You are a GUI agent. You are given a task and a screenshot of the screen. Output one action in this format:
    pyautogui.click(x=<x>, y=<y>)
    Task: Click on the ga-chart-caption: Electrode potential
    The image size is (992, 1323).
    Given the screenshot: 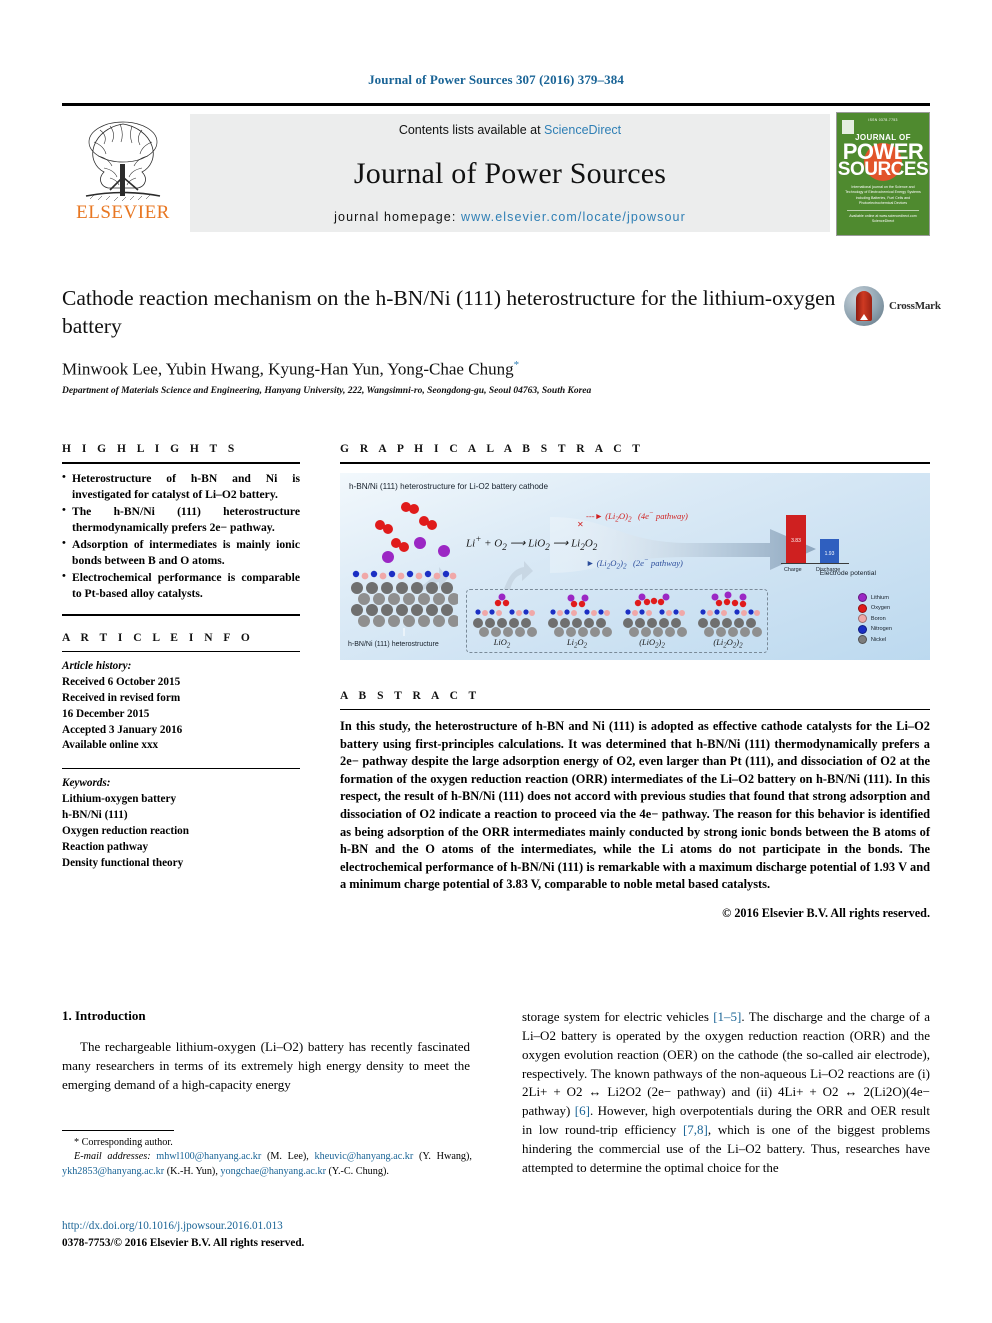 What is the action you would take?
    pyautogui.click(x=847, y=573)
    